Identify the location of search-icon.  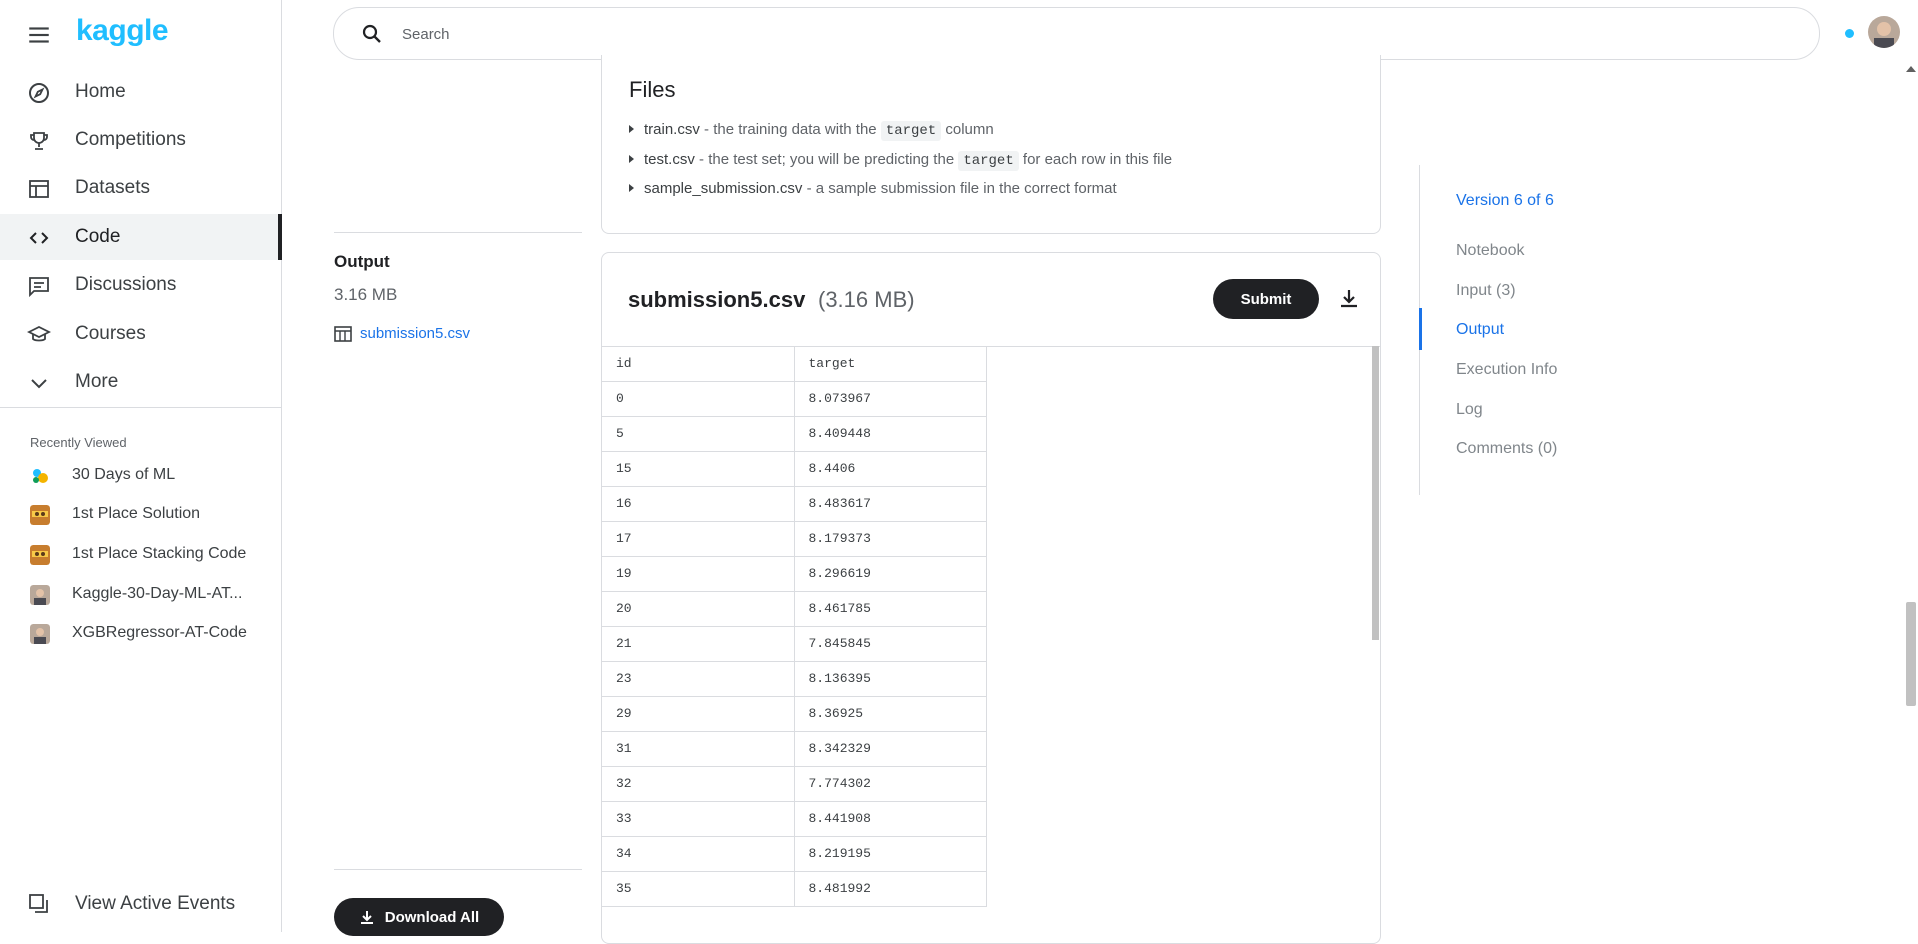
(371, 33).